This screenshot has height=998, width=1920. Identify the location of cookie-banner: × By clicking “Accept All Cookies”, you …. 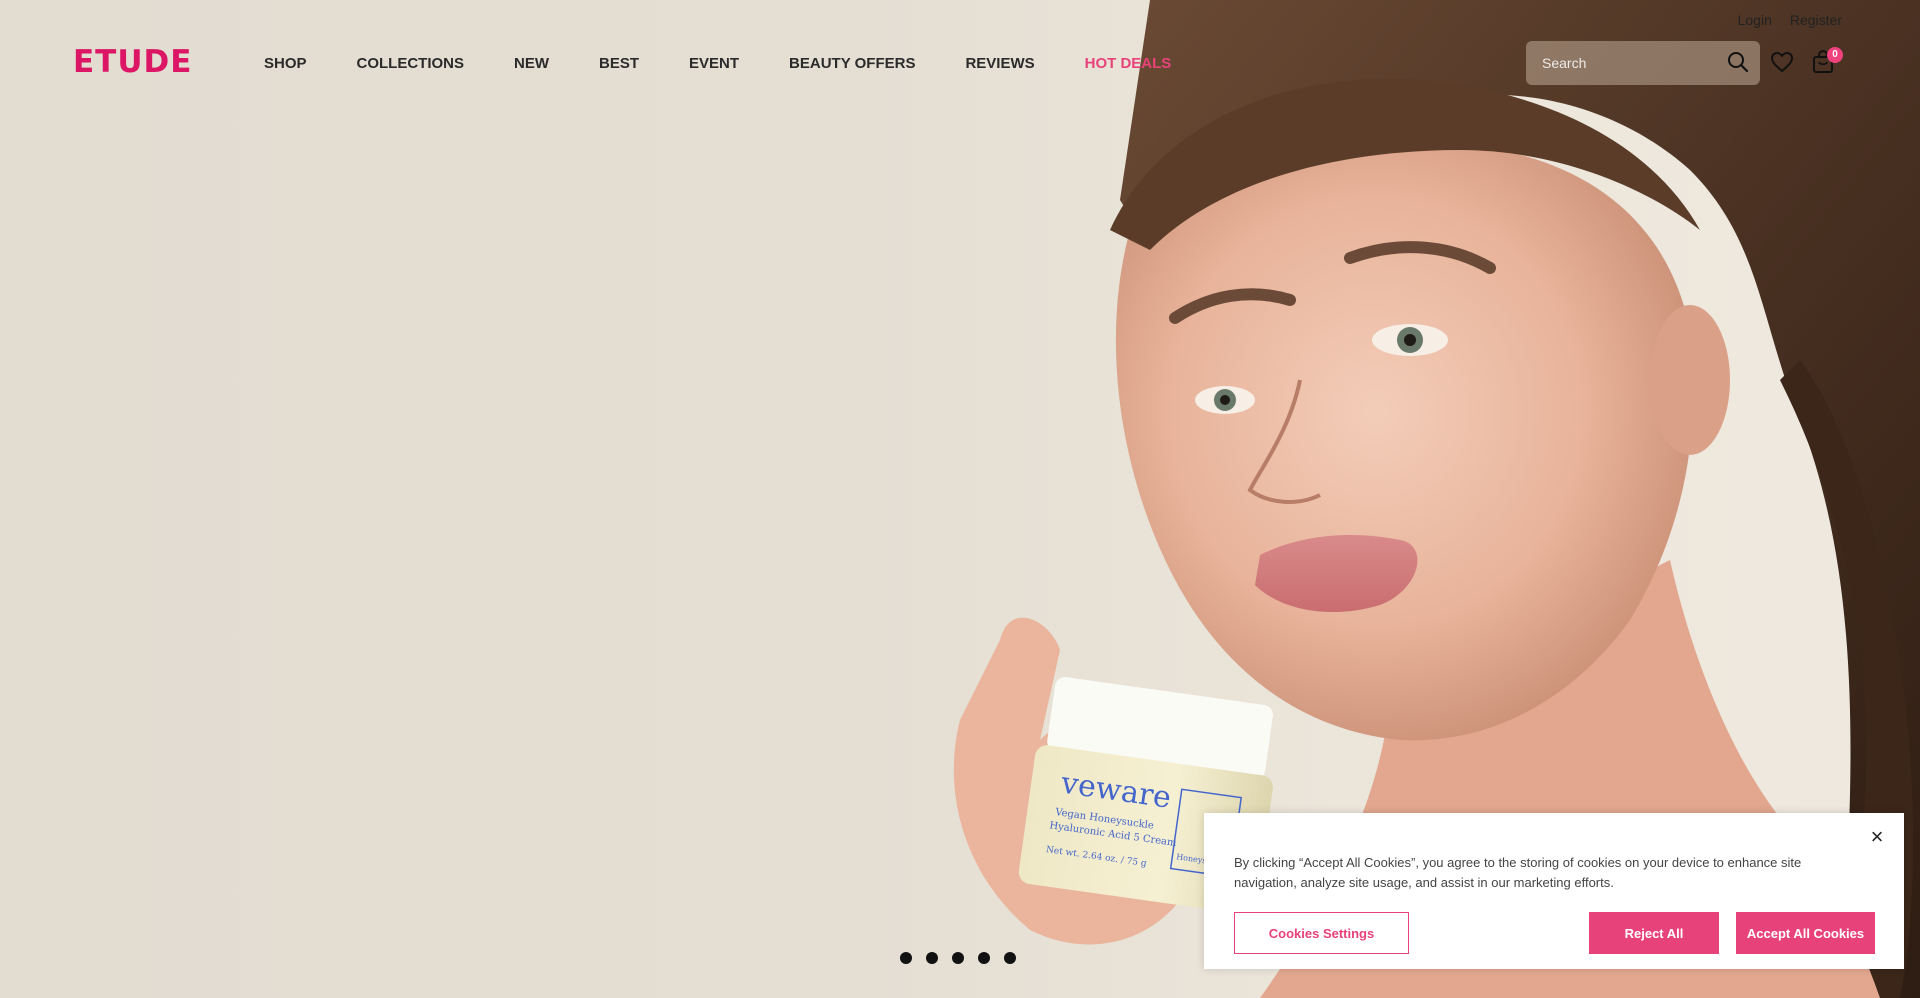
(1554, 891).